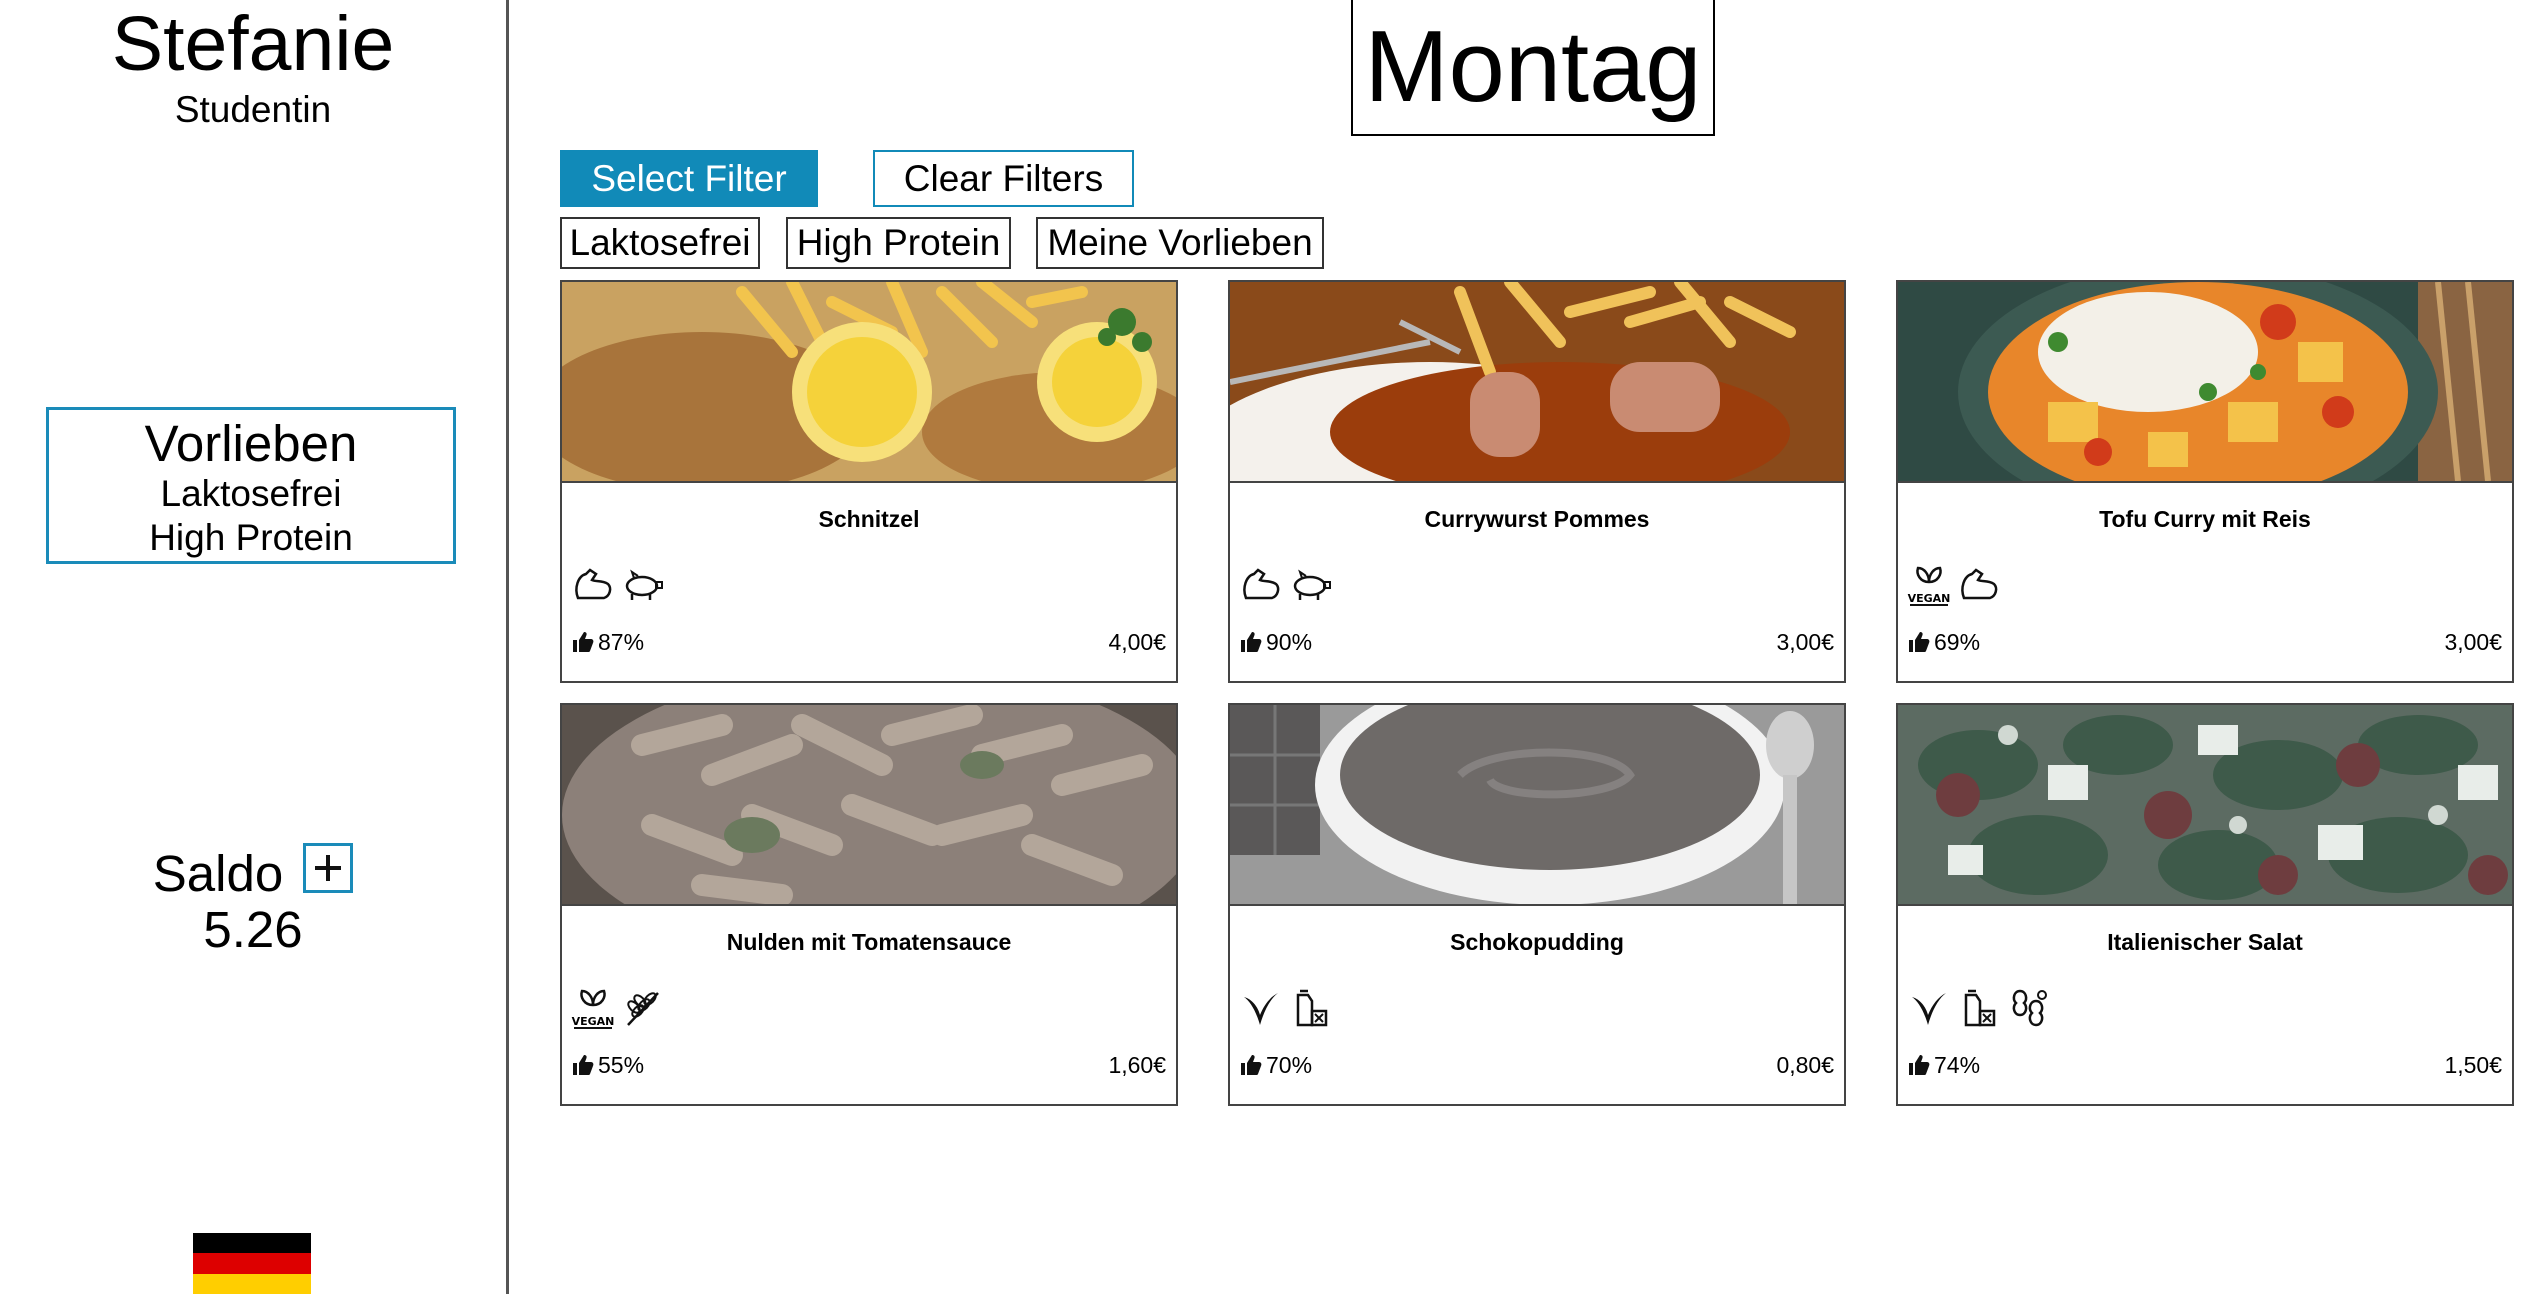 The height and width of the screenshot is (1294, 2534). I want to click on meal-name: Schnitzel, so click(869, 519).